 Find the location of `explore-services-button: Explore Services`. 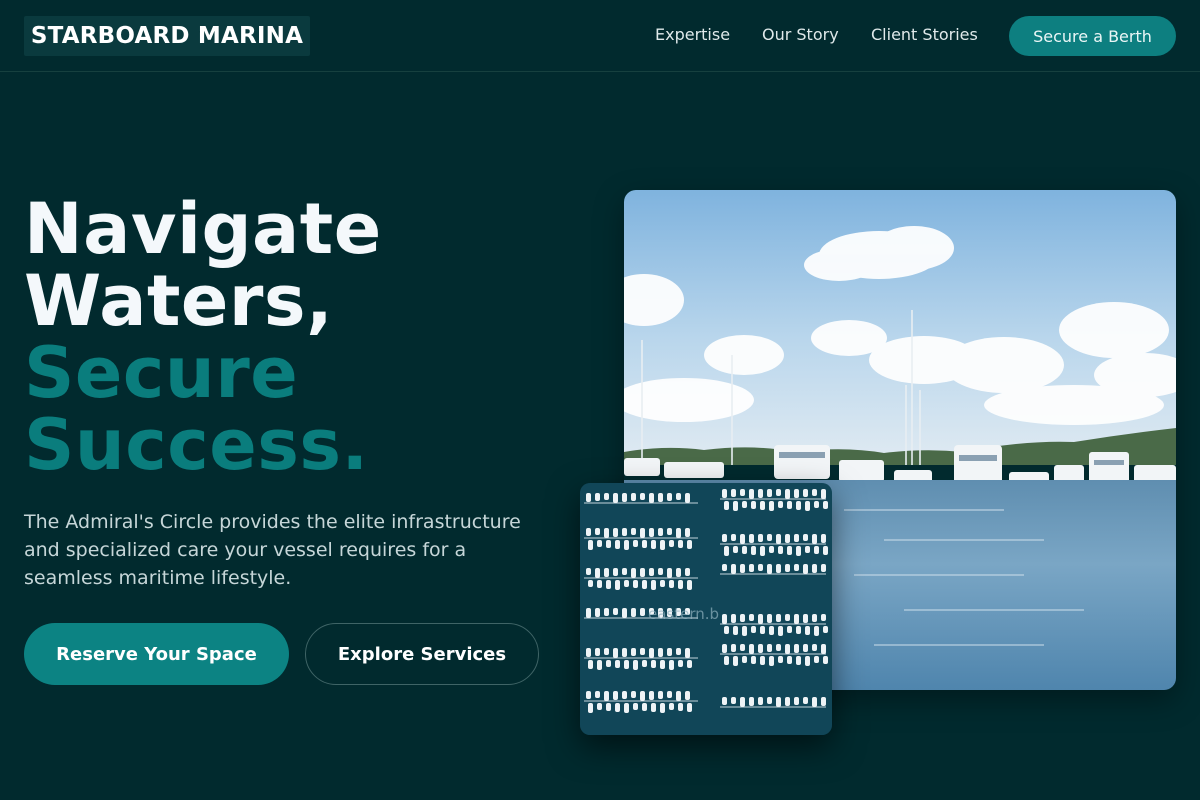

explore-services-button: Explore Services is located at coordinates (422, 654).